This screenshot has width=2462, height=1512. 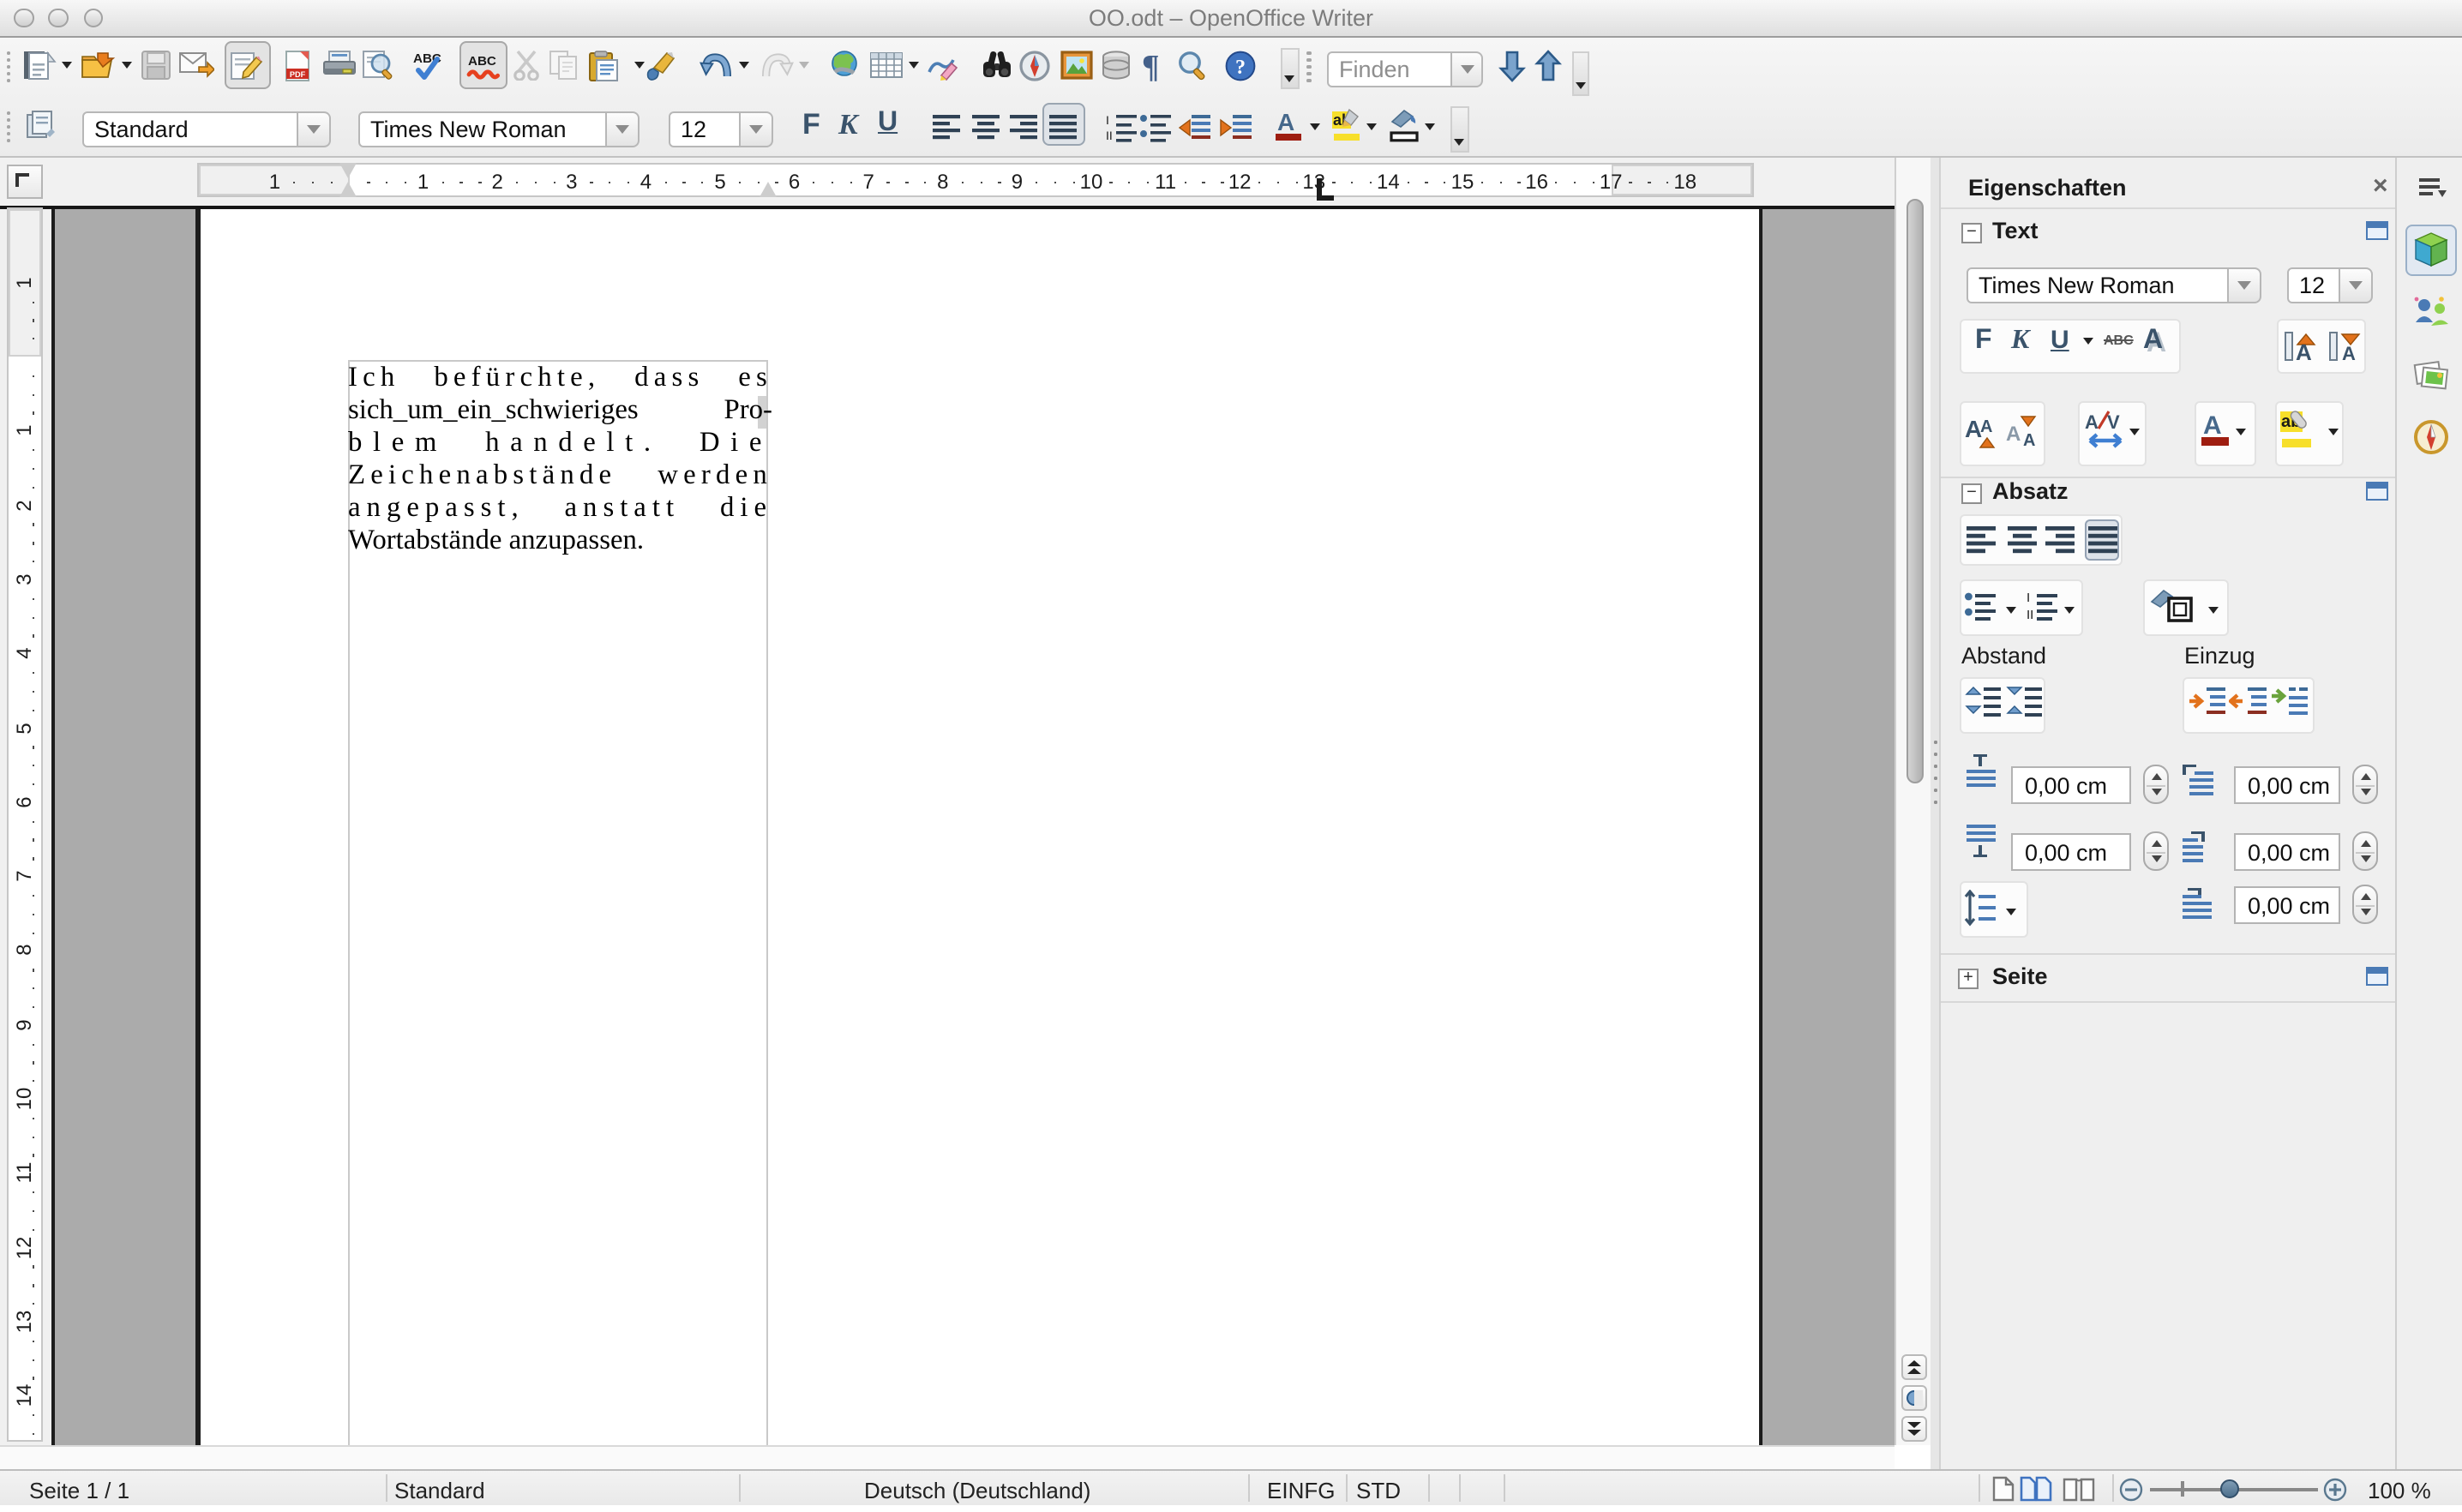 What do you see at coordinates (482, 61) in the screenshot?
I see `svg-text: ABC` at bounding box center [482, 61].